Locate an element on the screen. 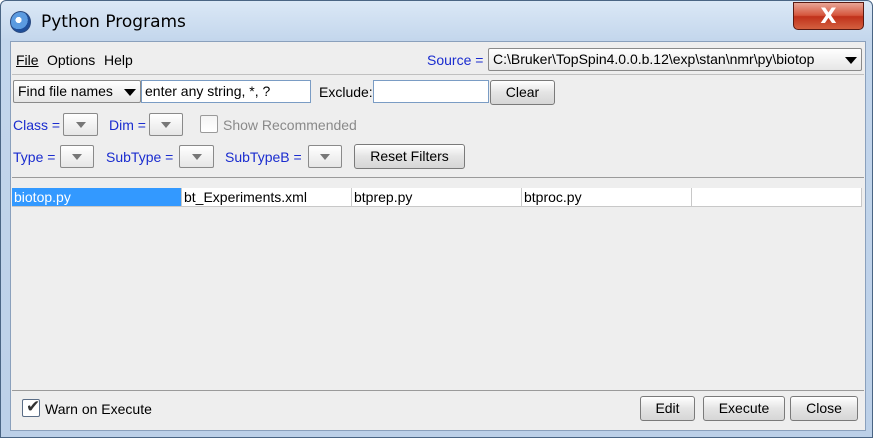 The height and width of the screenshot is (438, 873). window-title: Python Programs is located at coordinates (113, 22).